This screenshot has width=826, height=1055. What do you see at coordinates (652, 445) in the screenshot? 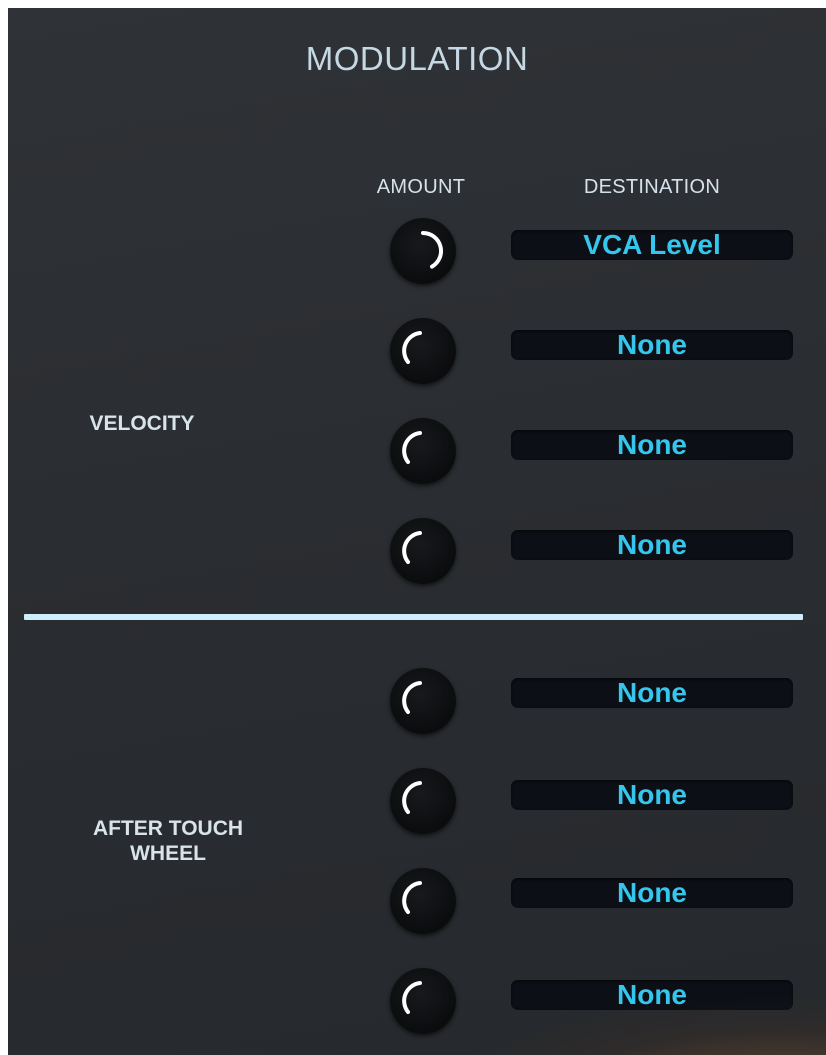
I see `velocity-destination-select-3: None` at bounding box center [652, 445].